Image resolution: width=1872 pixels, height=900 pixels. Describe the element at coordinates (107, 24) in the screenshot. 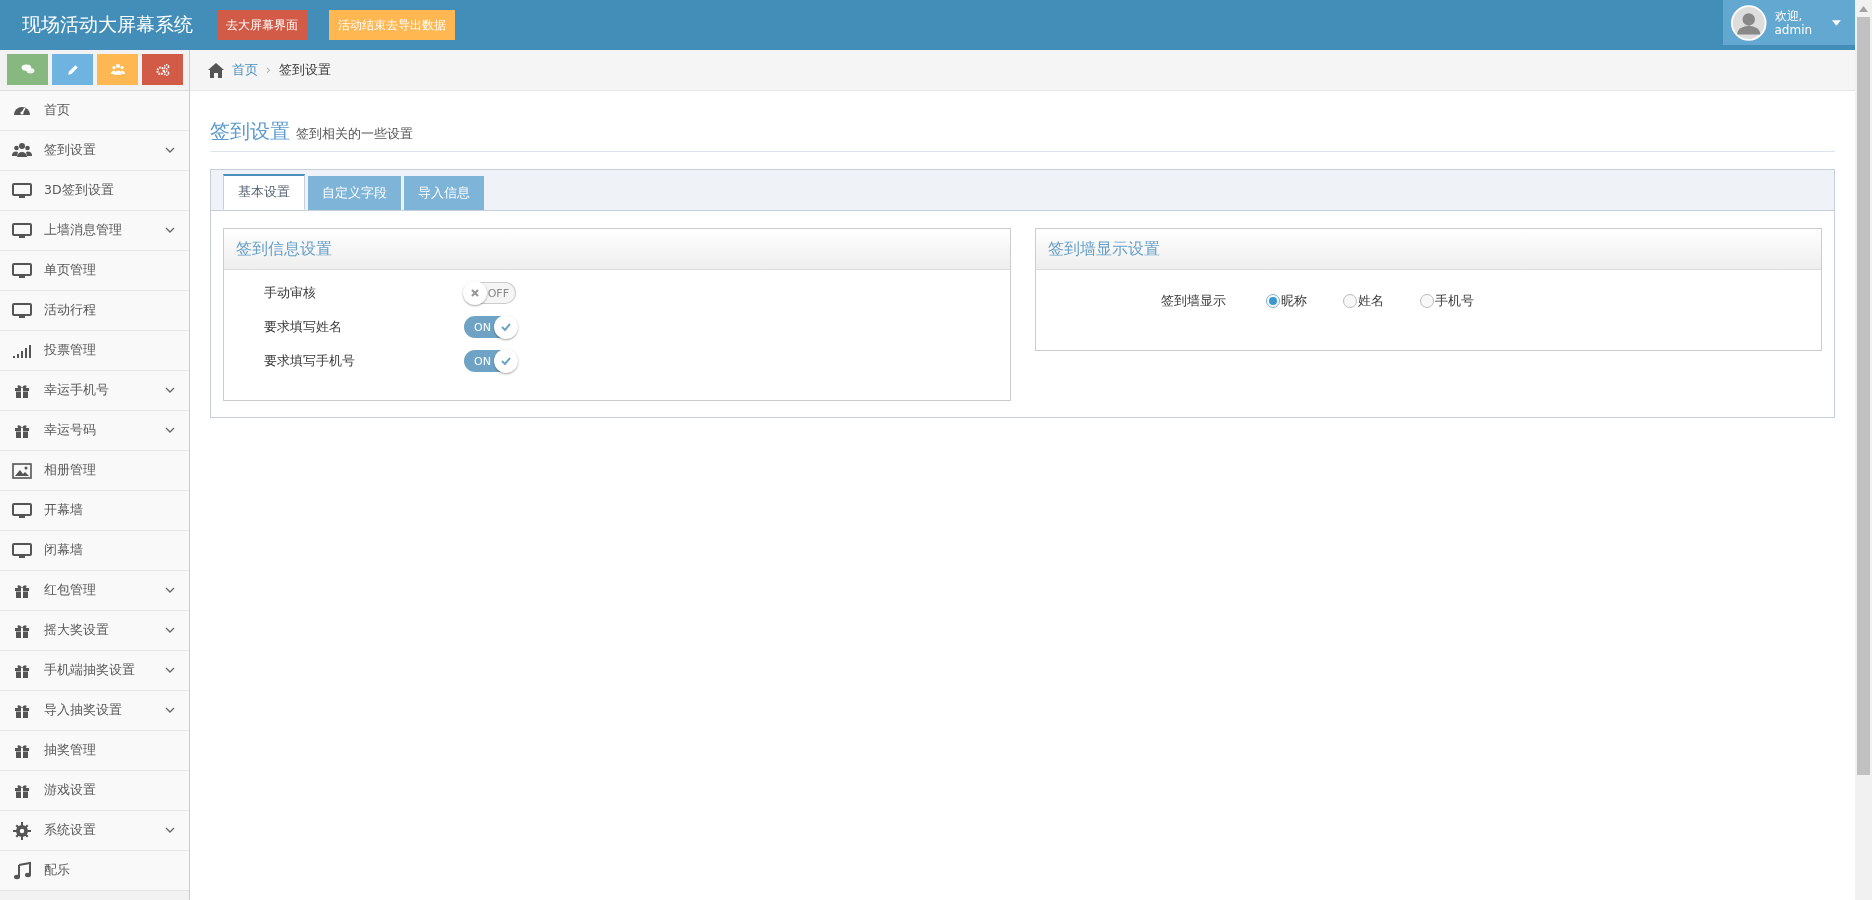

I see `app-title: 现场活动大屏幕系统` at that location.